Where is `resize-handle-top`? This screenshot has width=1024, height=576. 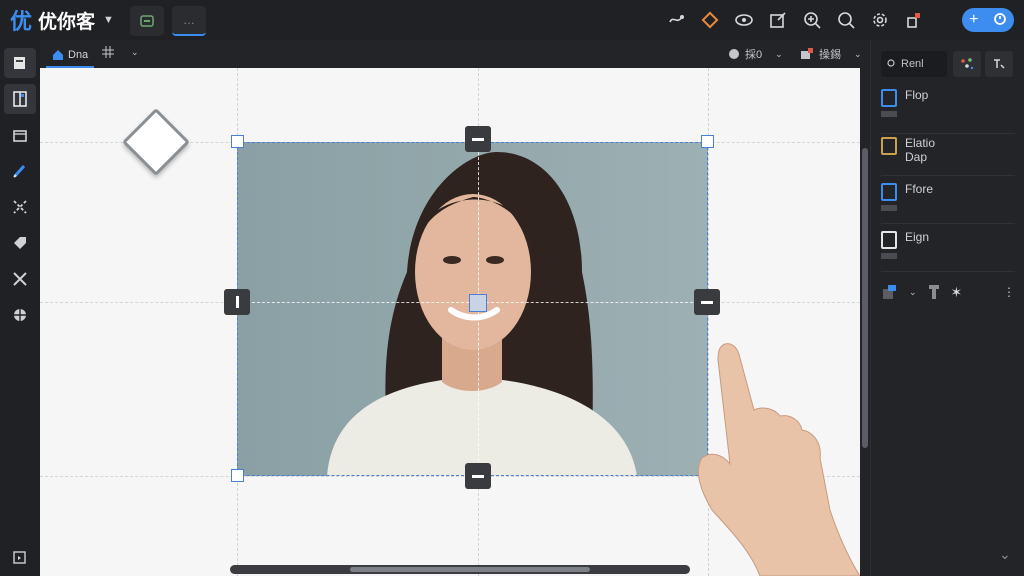 resize-handle-top is located at coordinates (478, 139).